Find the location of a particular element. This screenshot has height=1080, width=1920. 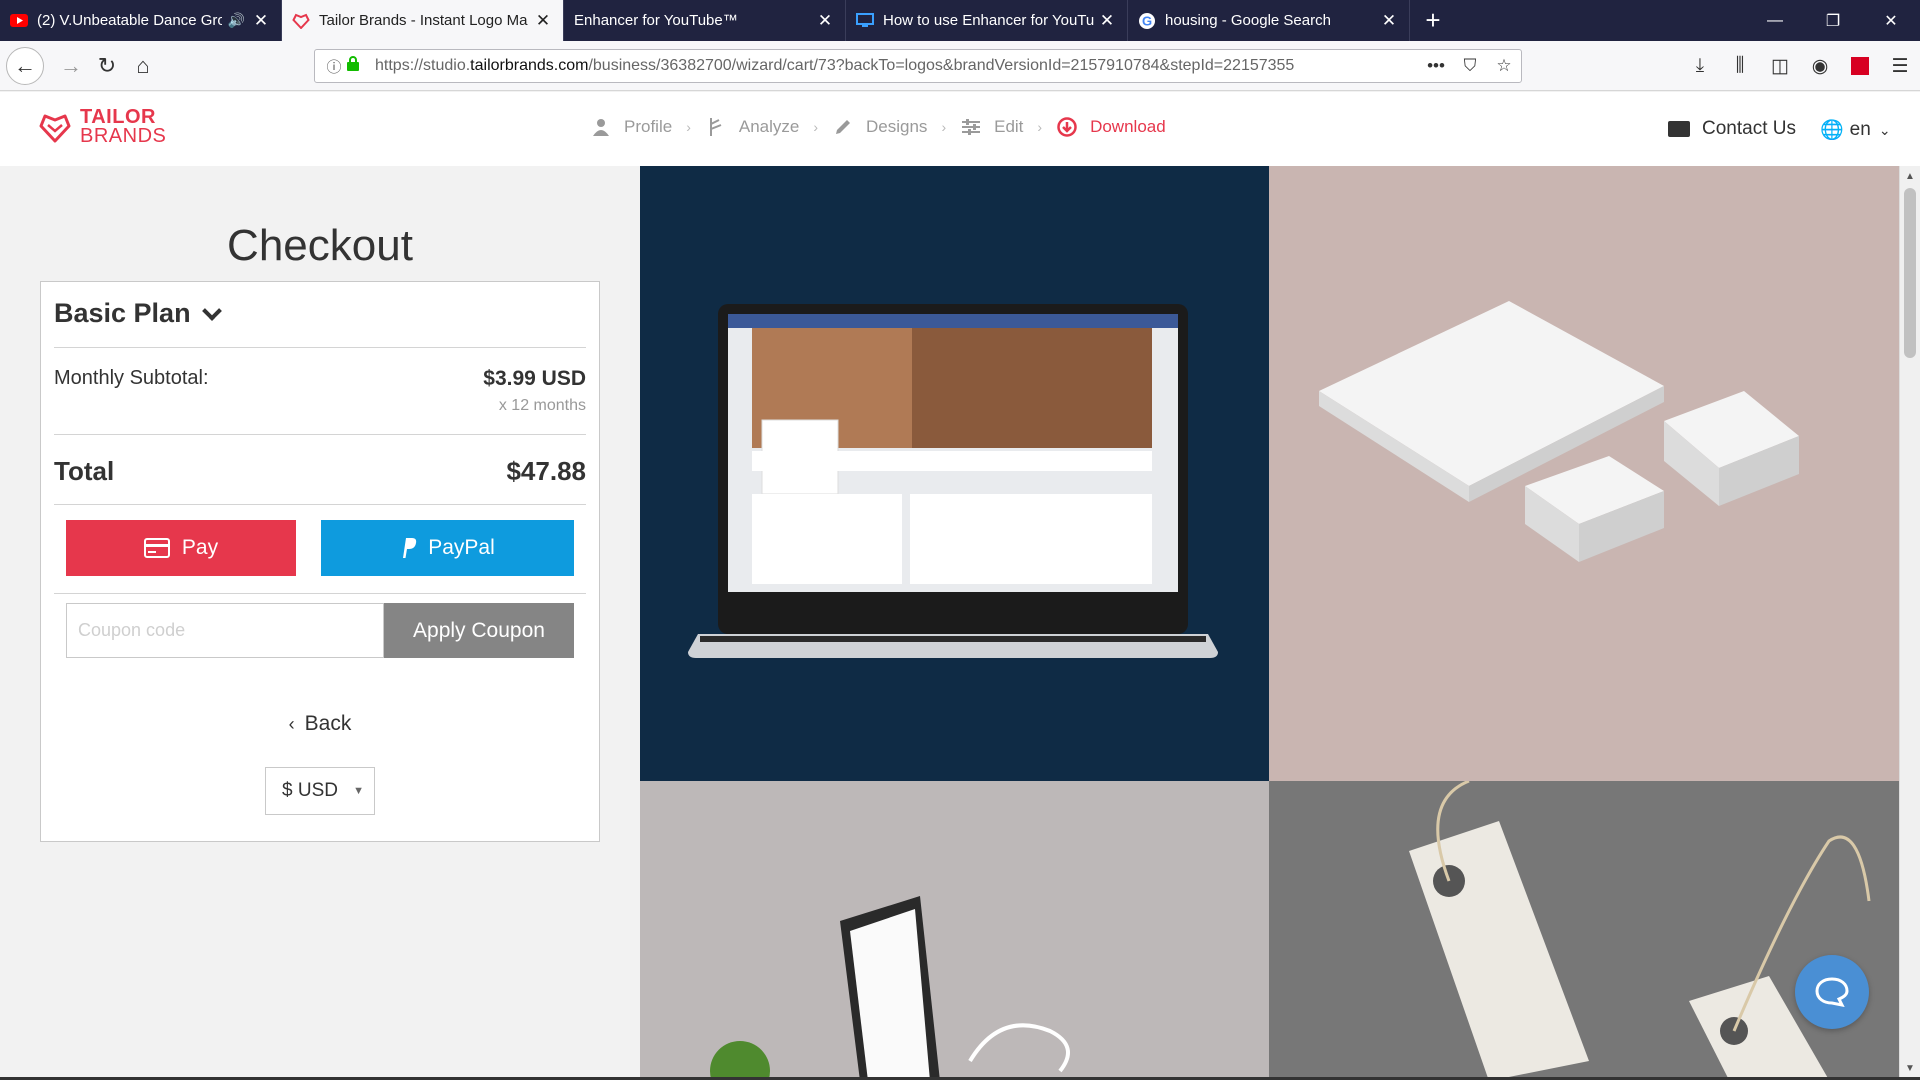

browser-tab-youtube: (2) V.Unbeatable Dance Gro 🔊 ✕ is located at coordinates (141, 20).